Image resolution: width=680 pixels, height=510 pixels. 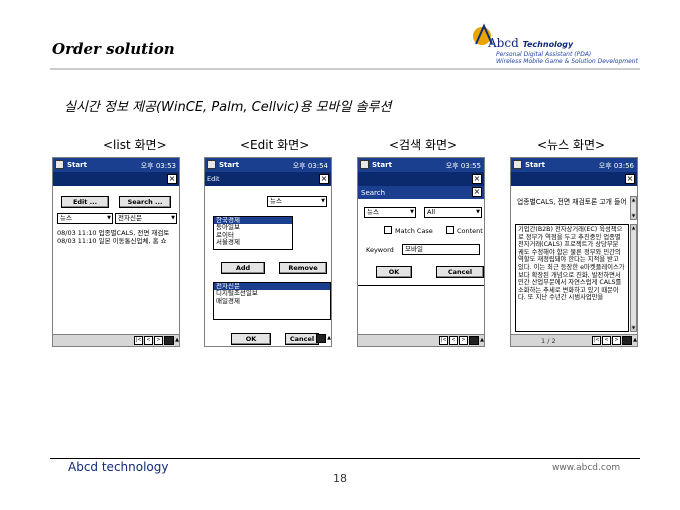 I want to click on footer-company: Abcd technology, so click(x=118, y=467).